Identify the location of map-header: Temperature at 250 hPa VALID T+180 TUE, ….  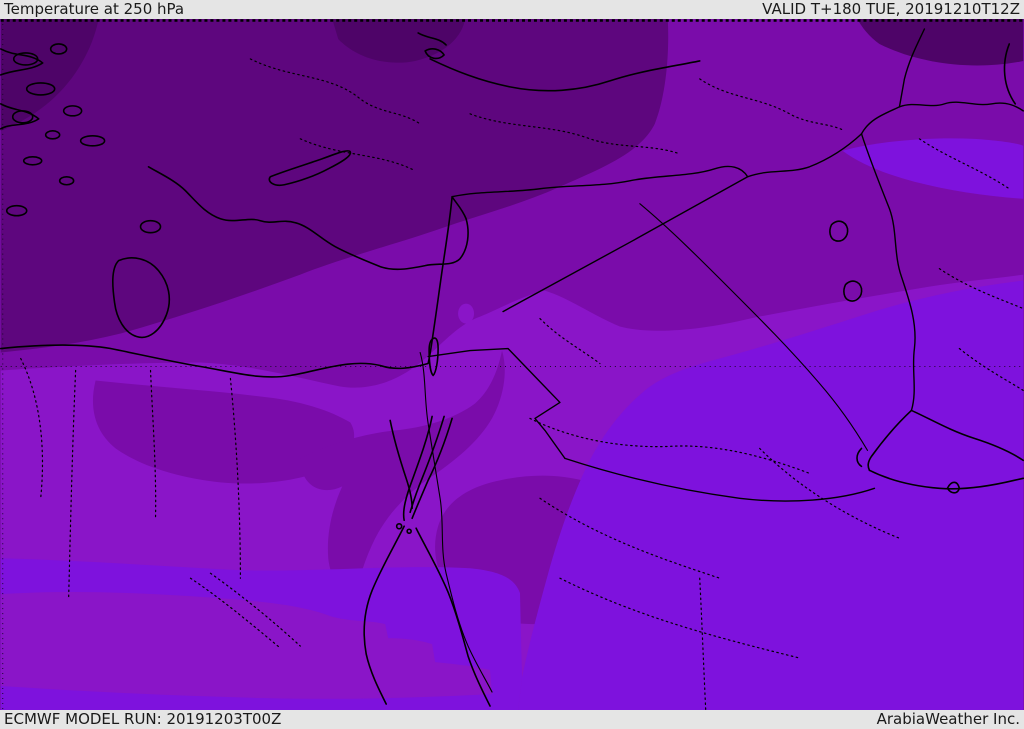
(512, 9).